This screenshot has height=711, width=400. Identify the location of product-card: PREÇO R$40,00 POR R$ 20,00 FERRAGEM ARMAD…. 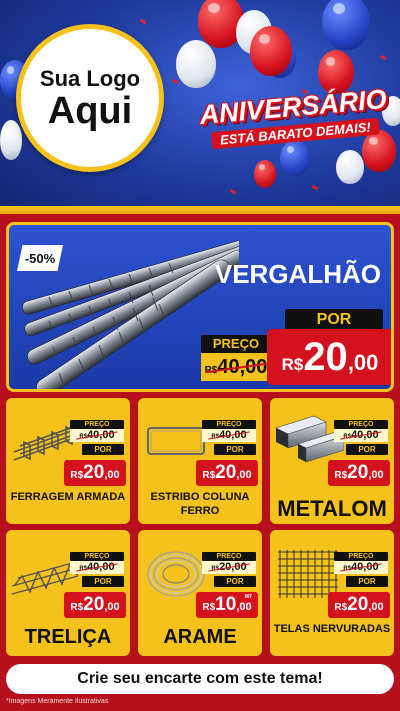
(68, 461).